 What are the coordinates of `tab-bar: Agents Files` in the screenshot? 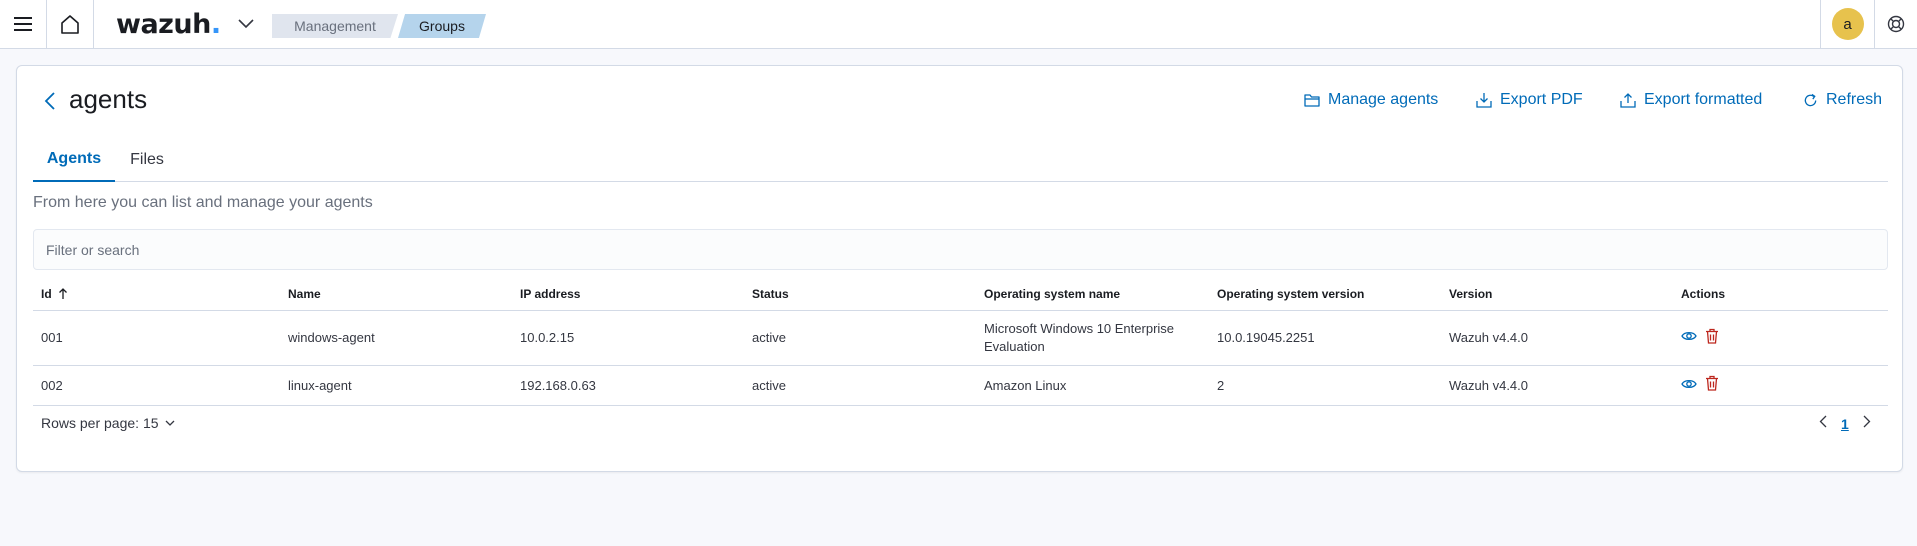 It's located at (960, 159).